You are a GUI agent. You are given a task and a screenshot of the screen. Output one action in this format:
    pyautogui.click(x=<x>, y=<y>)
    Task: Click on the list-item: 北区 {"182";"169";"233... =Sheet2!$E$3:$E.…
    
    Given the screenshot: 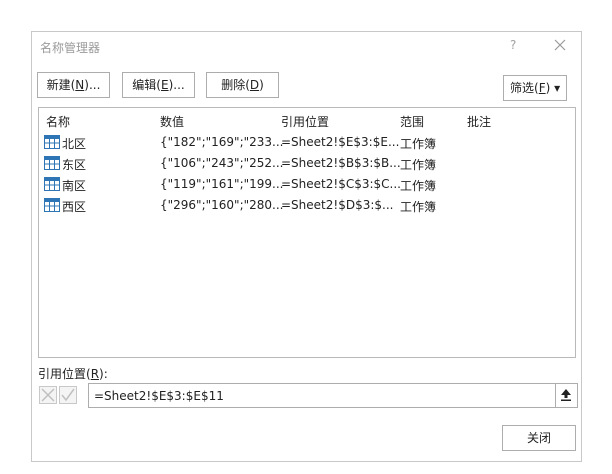 What is the action you would take?
    pyautogui.click(x=307, y=142)
    